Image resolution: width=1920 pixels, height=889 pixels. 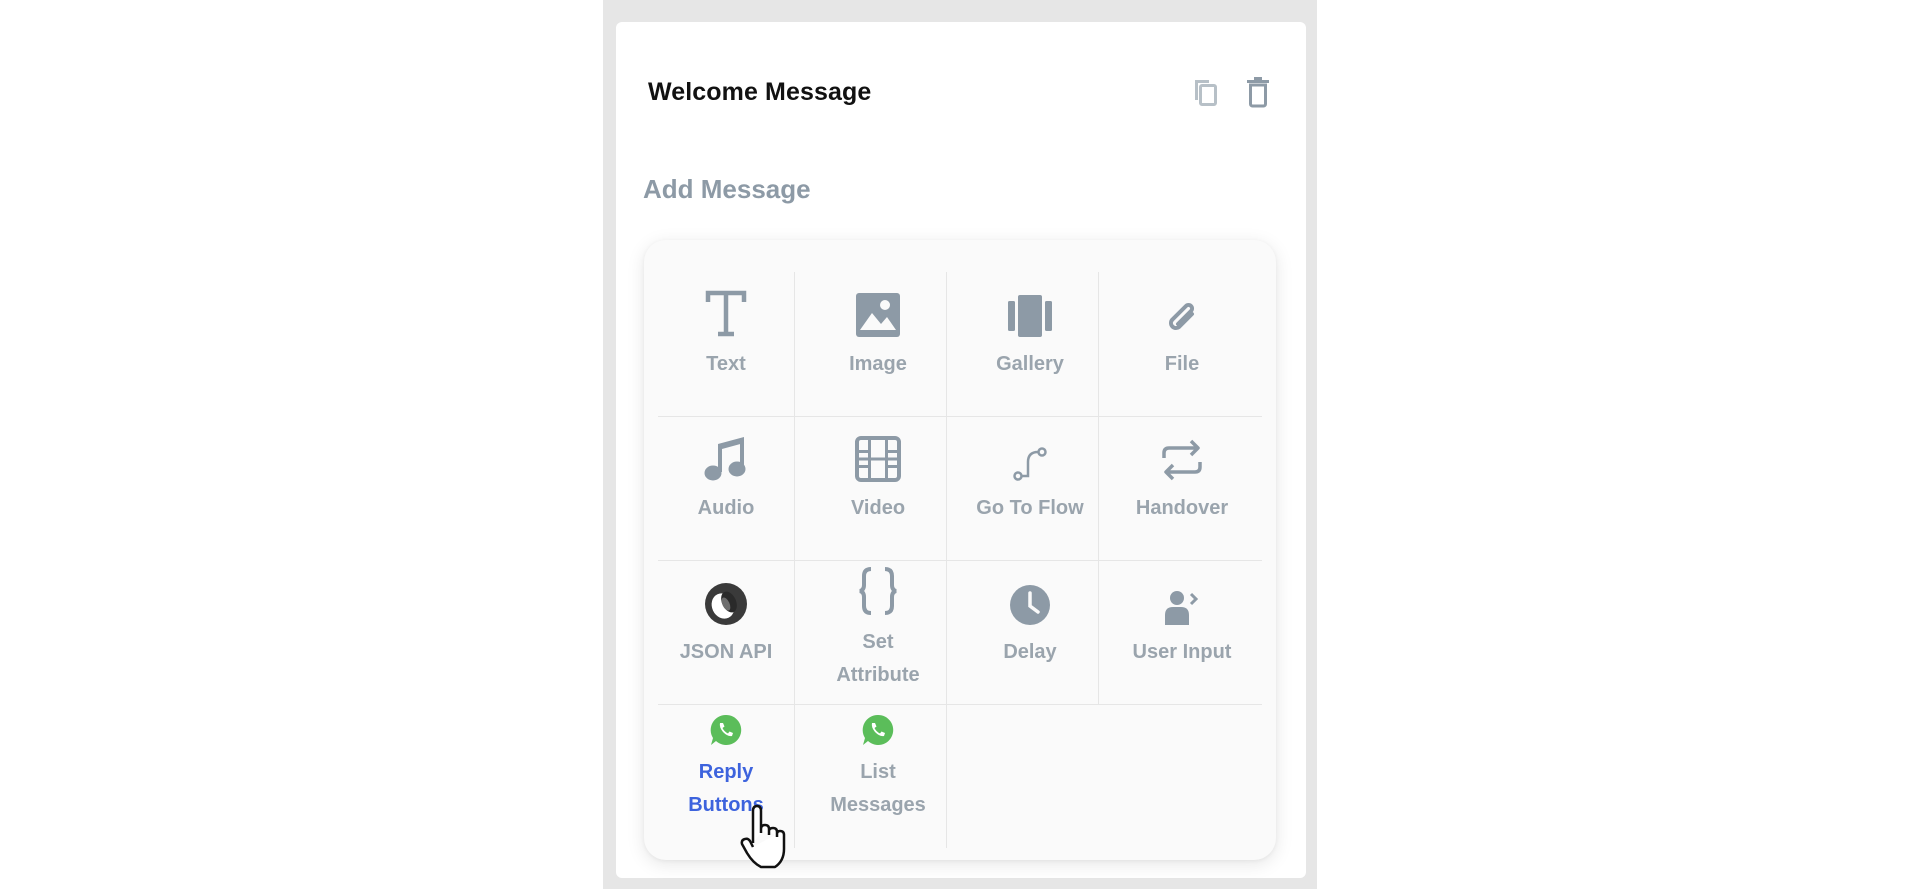 I want to click on message-type-label: Set Attribute, so click(x=878, y=658).